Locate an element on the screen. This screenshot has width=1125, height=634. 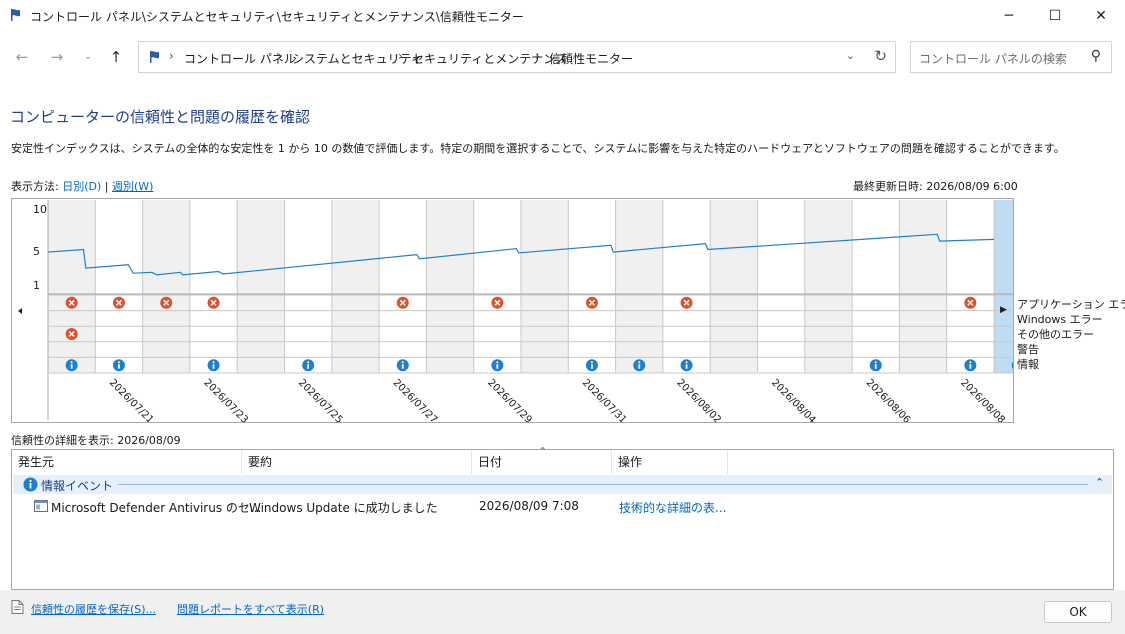
save-document-icon is located at coordinates (17, 607).